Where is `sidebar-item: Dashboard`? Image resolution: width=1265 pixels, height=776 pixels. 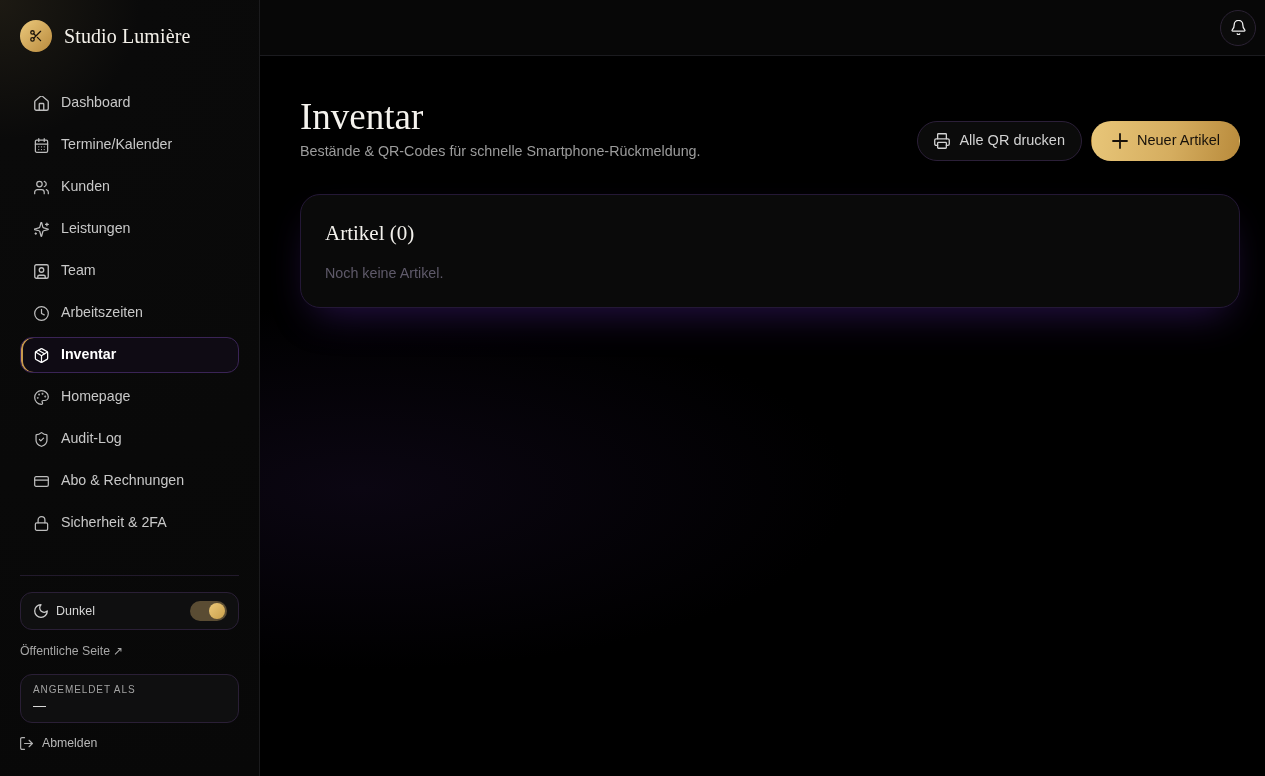 sidebar-item: Dashboard is located at coordinates (129, 103).